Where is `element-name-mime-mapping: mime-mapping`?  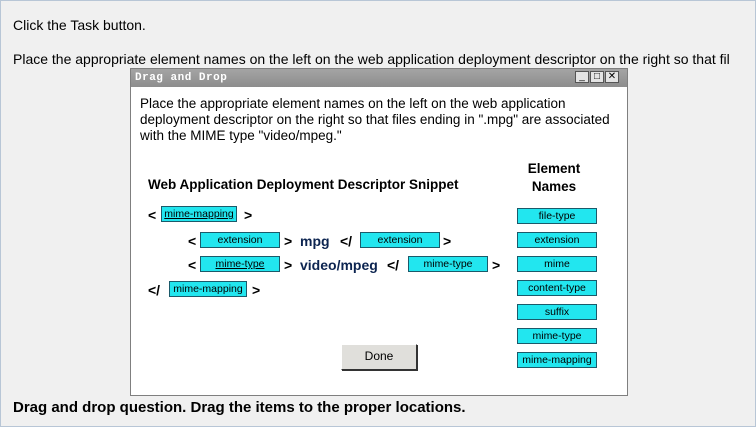
element-name-mime-mapping: mime-mapping is located at coordinates (557, 360).